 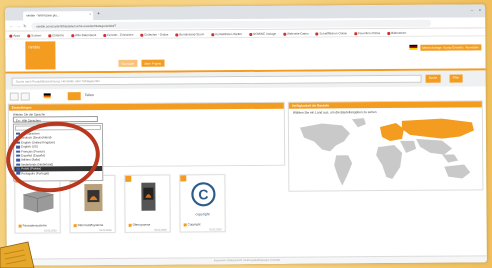 I want to click on bookmark-item: Schaltflächen Online, so click(x=331, y=33).